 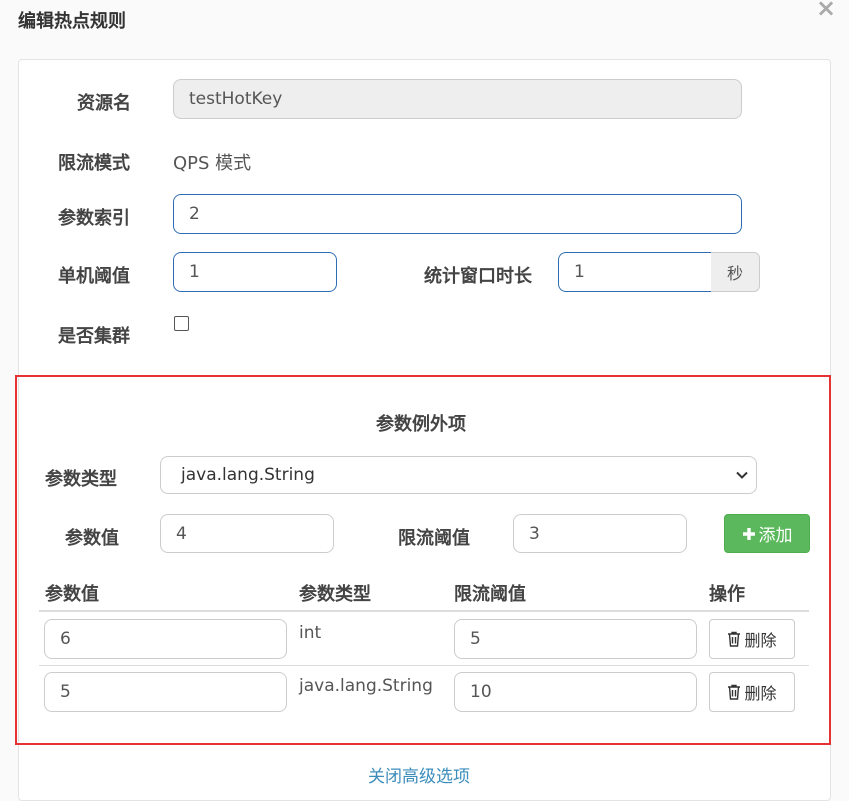 I want to click on row2-delete-label: 删除, so click(x=760, y=693).